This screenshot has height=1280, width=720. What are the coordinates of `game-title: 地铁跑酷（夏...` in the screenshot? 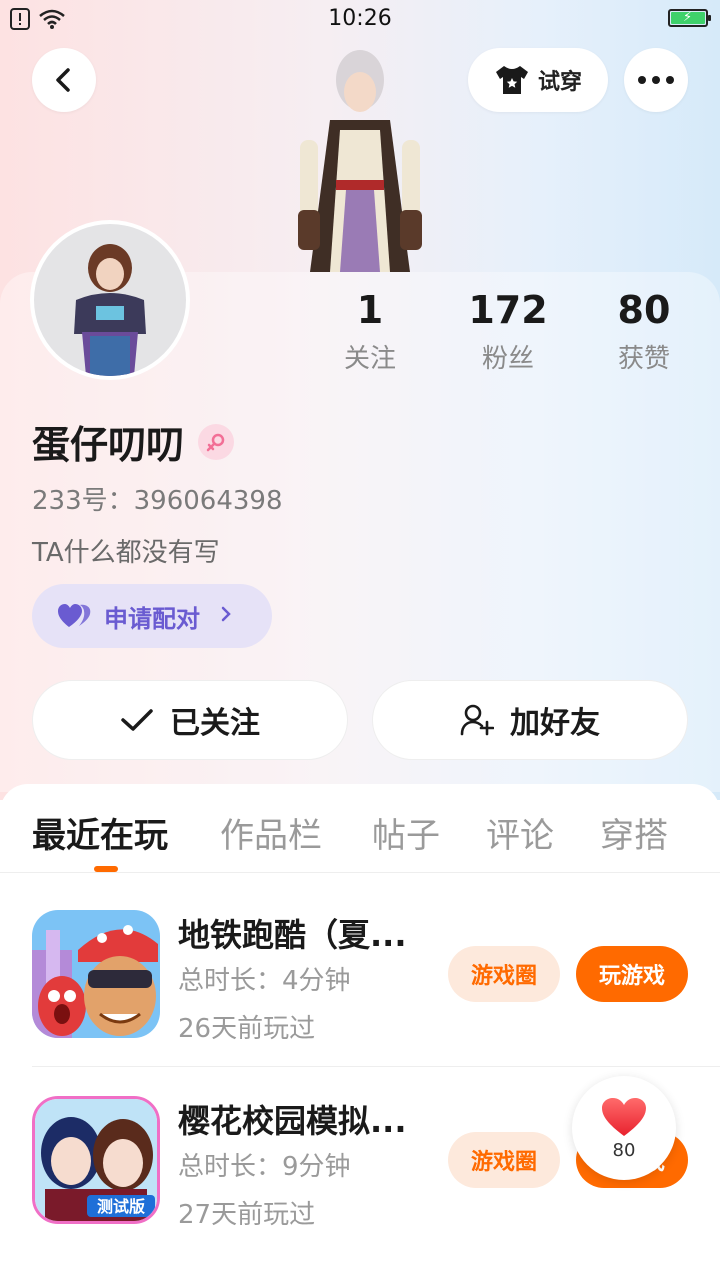 It's located at (292, 935).